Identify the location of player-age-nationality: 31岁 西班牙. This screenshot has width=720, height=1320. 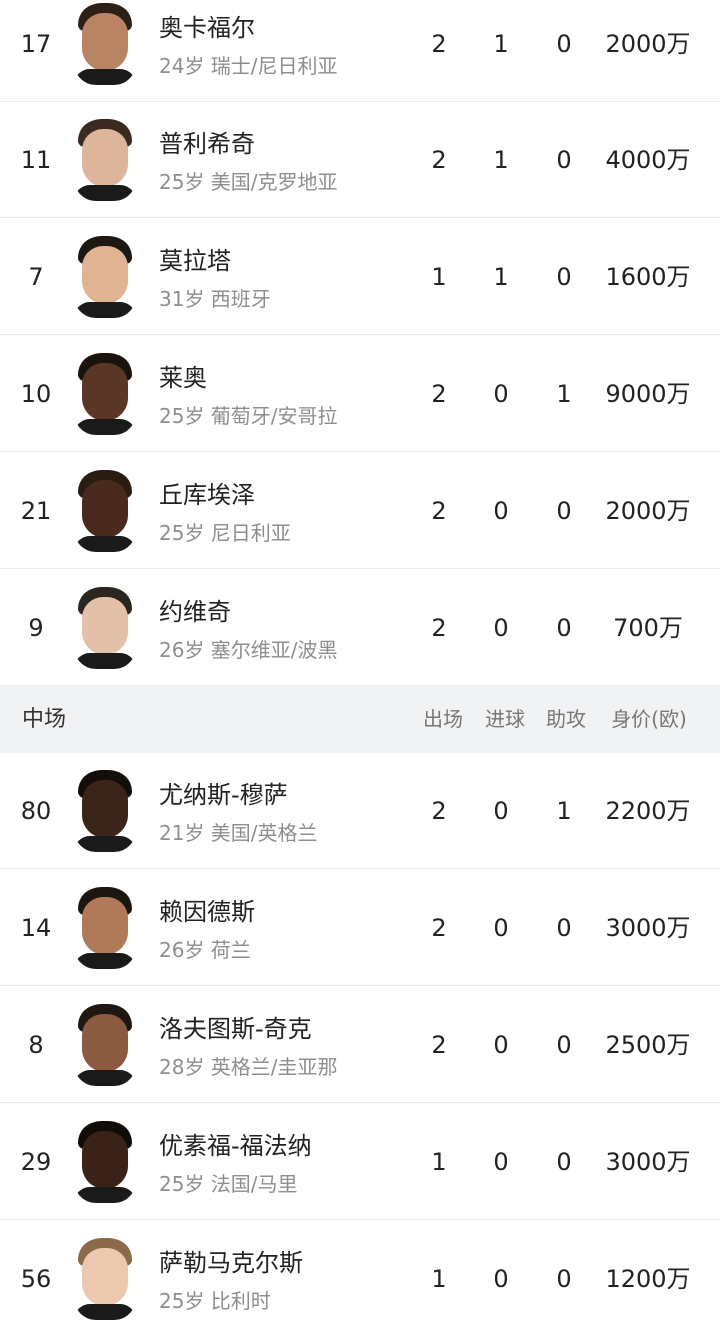
(215, 299).